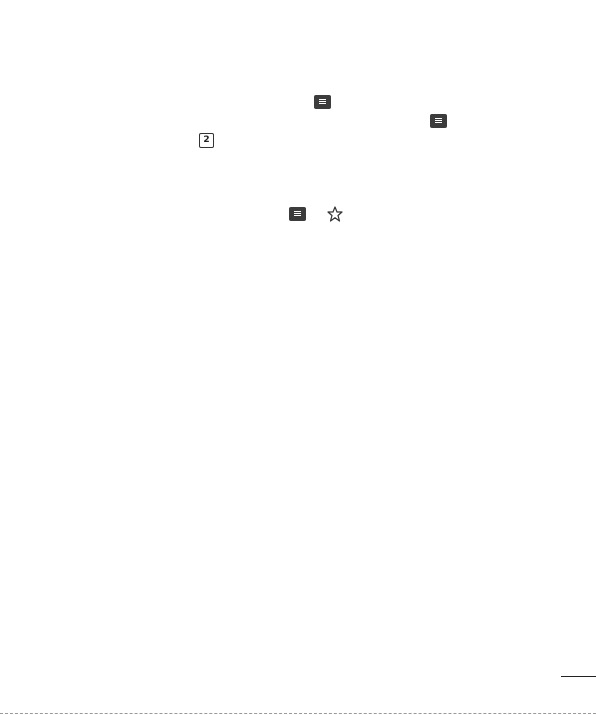 The height and width of the screenshot is (715, 596). Describe the element at coordinates (206, 140) in the screenshot. I see `number-two-box-icon: 2` at that location.